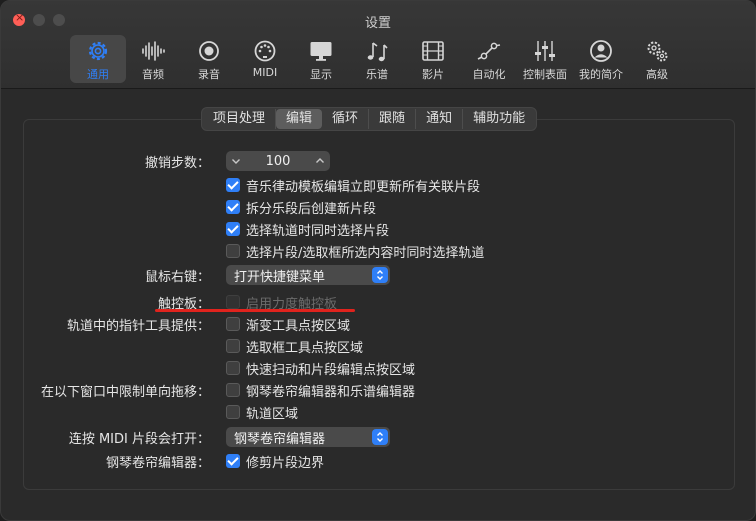  Describe the element at coordinates (265, 51) in the screenshot. I see `midi-port-icon` at that location.